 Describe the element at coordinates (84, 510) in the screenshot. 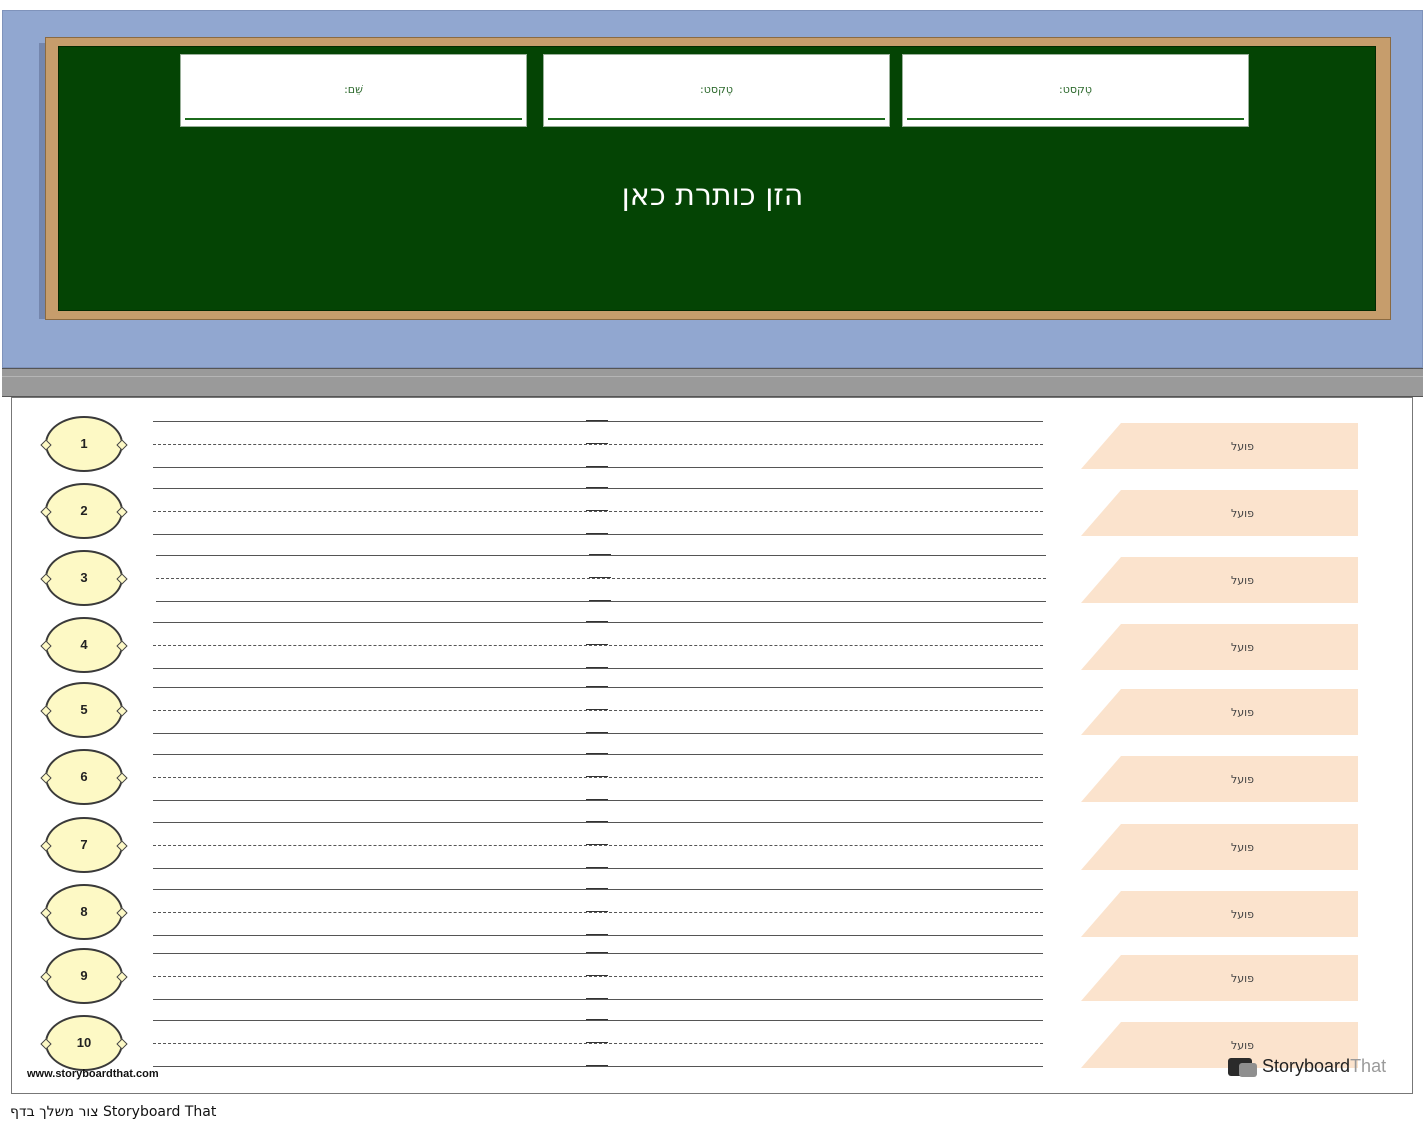

I see `row-number: 2` at that location.